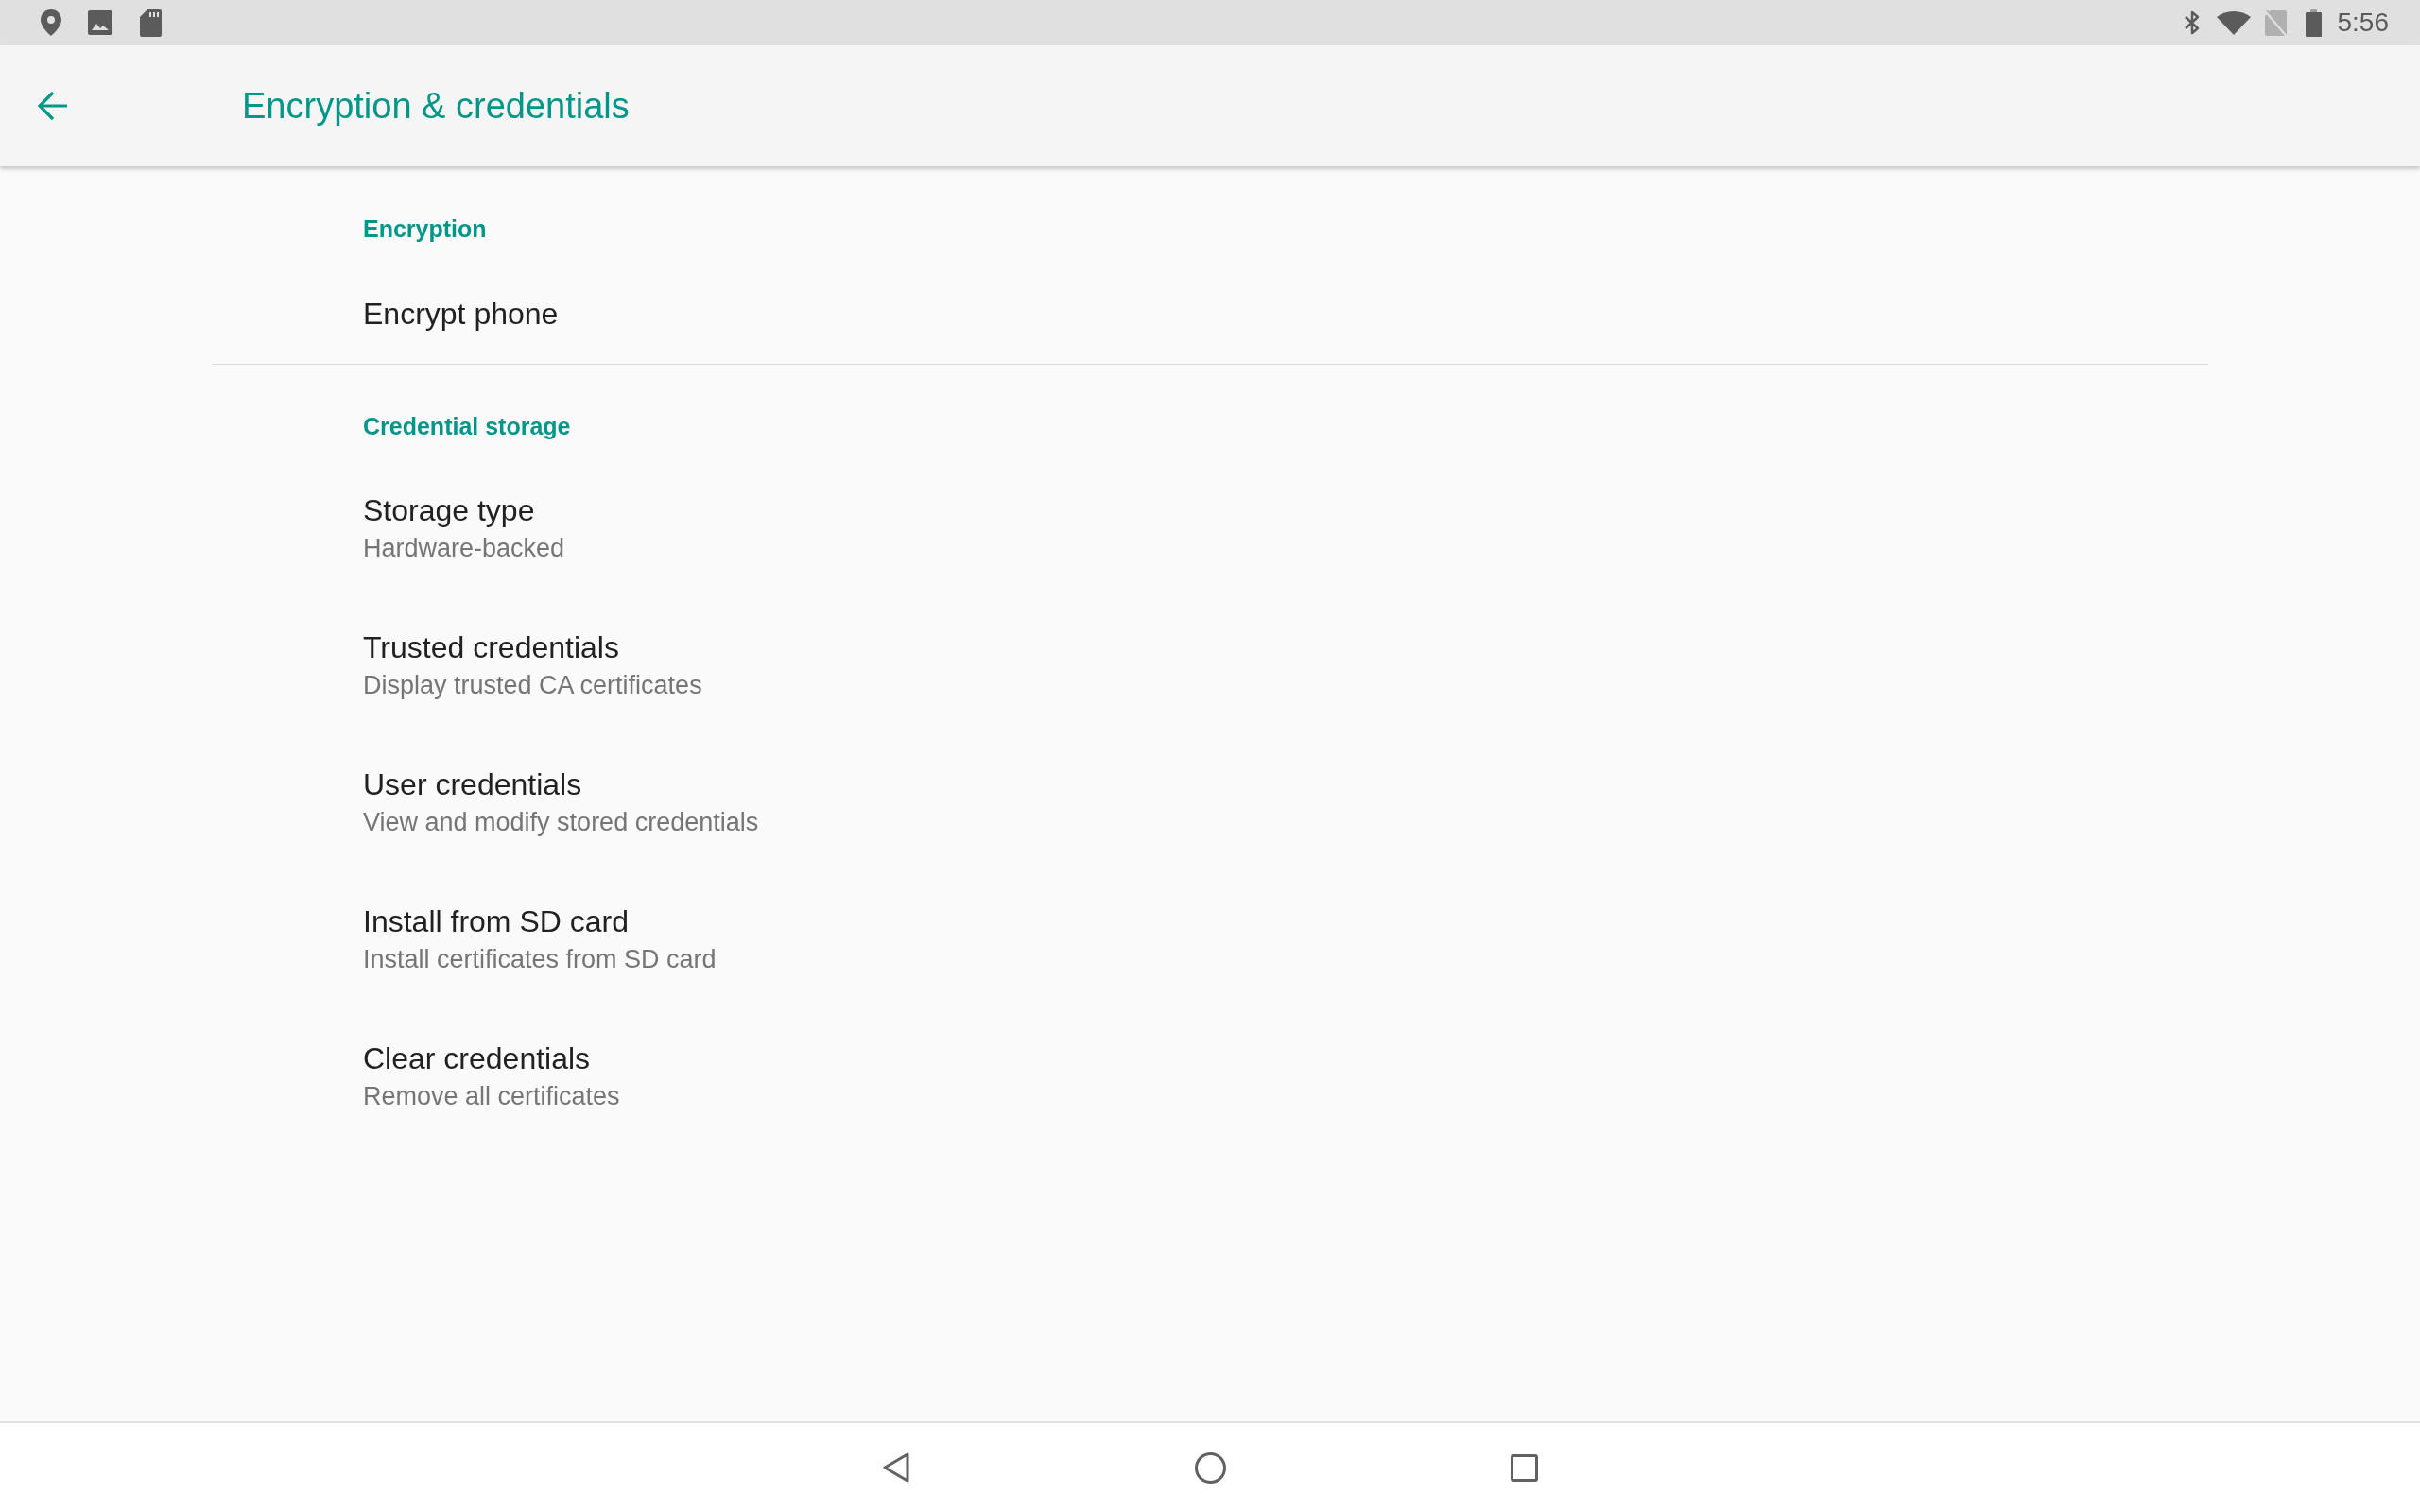 The width and height of the screenshot is (2420, 1512). I want to click on battery-icon, so click(2313, 23).